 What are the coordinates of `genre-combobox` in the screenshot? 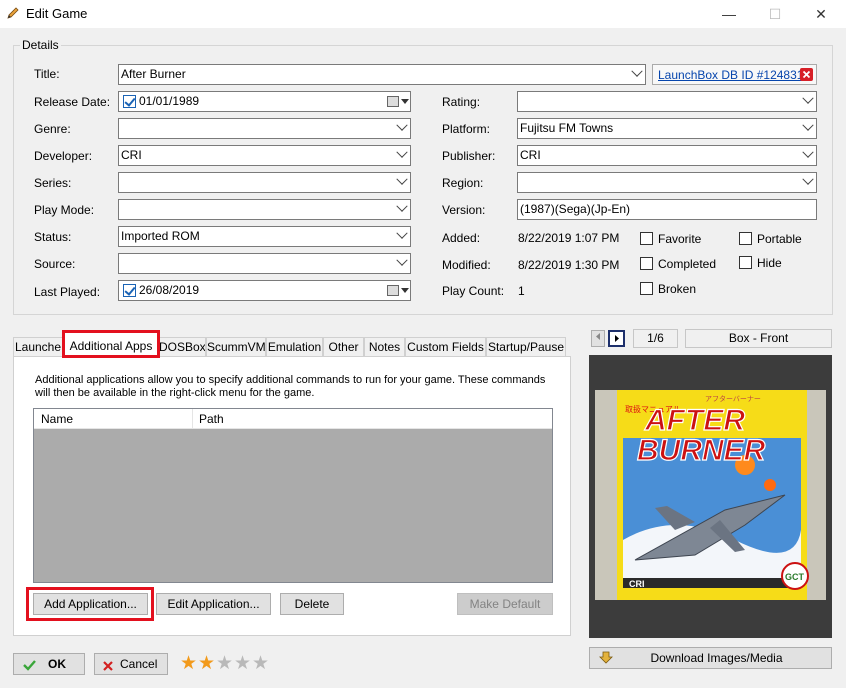 It's located at (264, 128).